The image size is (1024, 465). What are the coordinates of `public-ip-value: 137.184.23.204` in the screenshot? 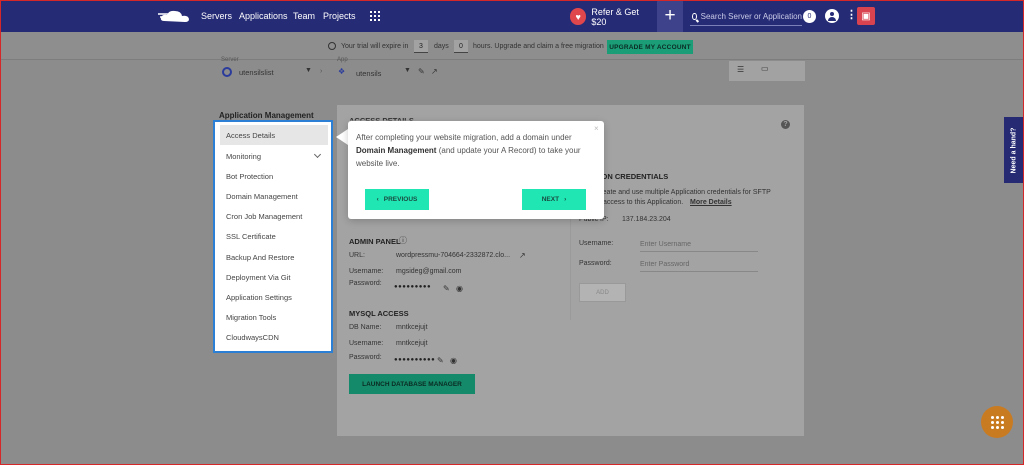 It's located at (646, 219).